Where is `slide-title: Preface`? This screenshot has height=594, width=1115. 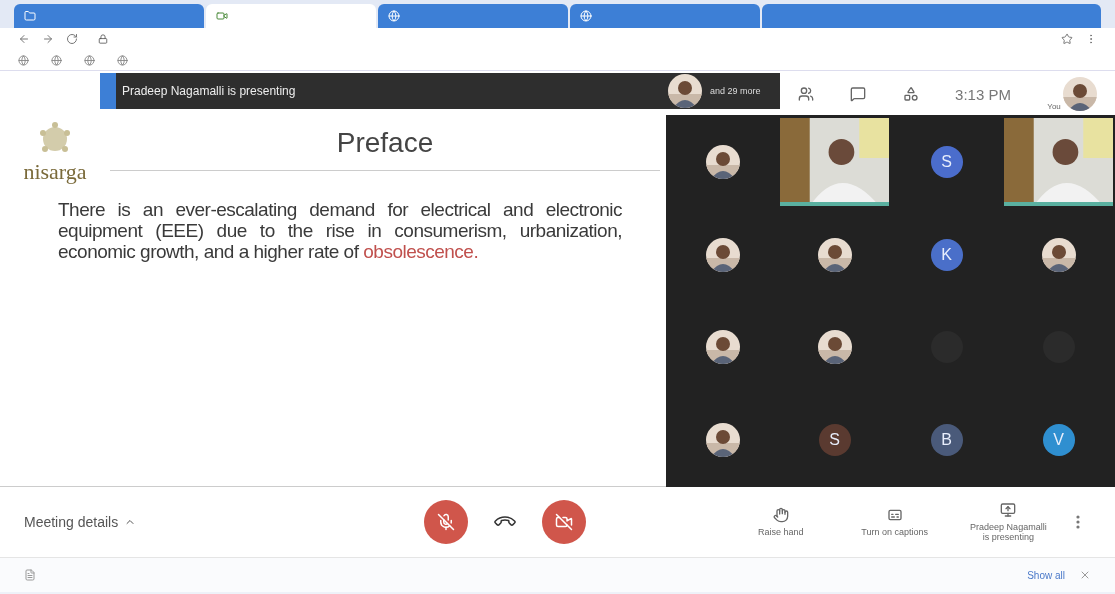 slide-title: Preface is located at coordinates (385, 142).